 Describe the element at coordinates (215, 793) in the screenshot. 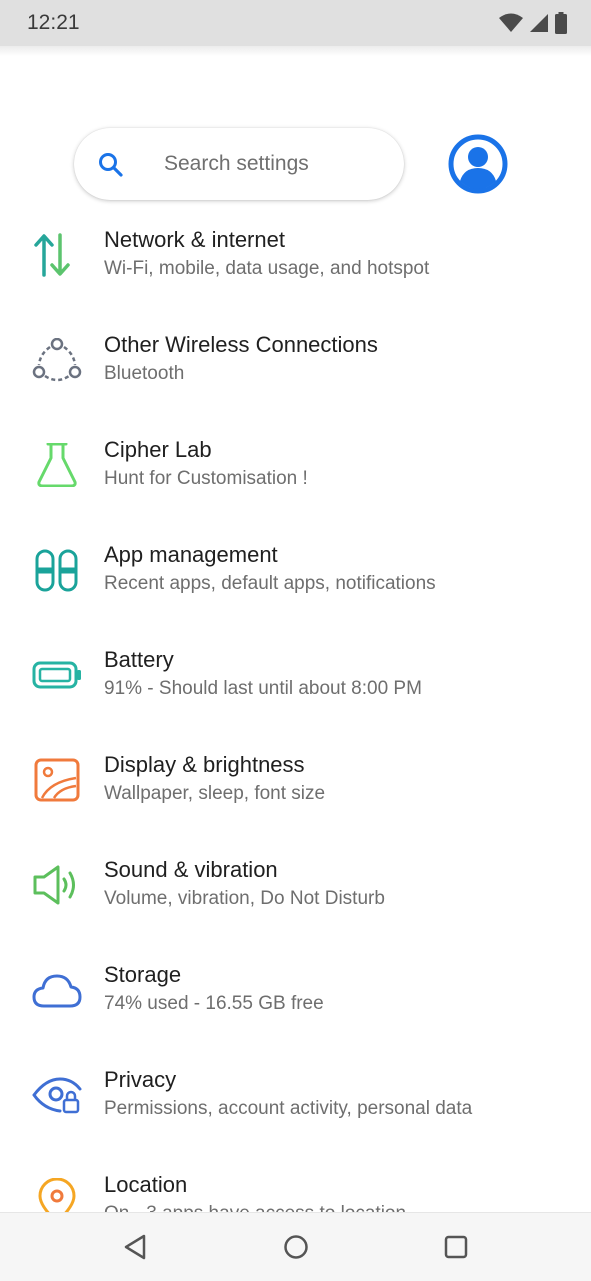

I see `settings-item-subtitle: Wallpaper, sleep, font size` at that location.